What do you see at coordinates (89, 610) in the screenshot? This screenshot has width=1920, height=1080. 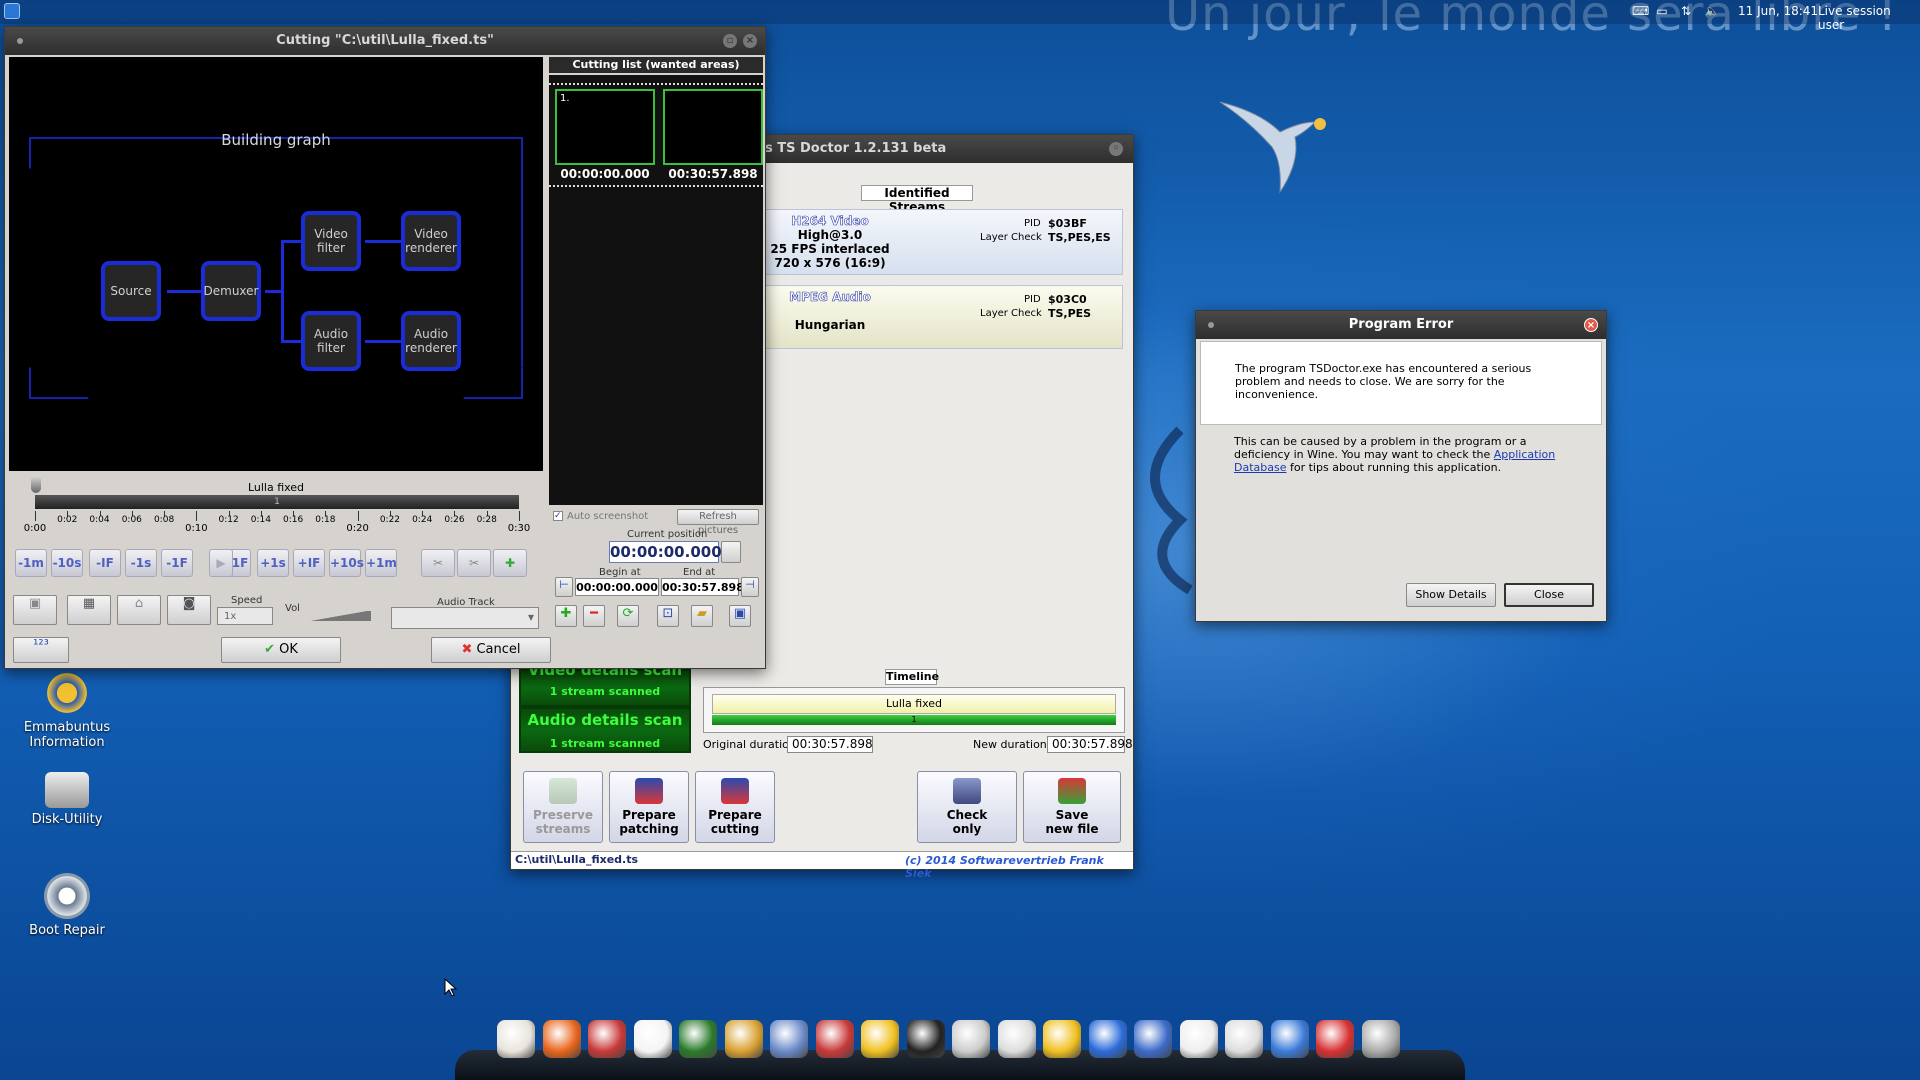 I see `grid-icon: ▦` at bounding box center [89, 610].